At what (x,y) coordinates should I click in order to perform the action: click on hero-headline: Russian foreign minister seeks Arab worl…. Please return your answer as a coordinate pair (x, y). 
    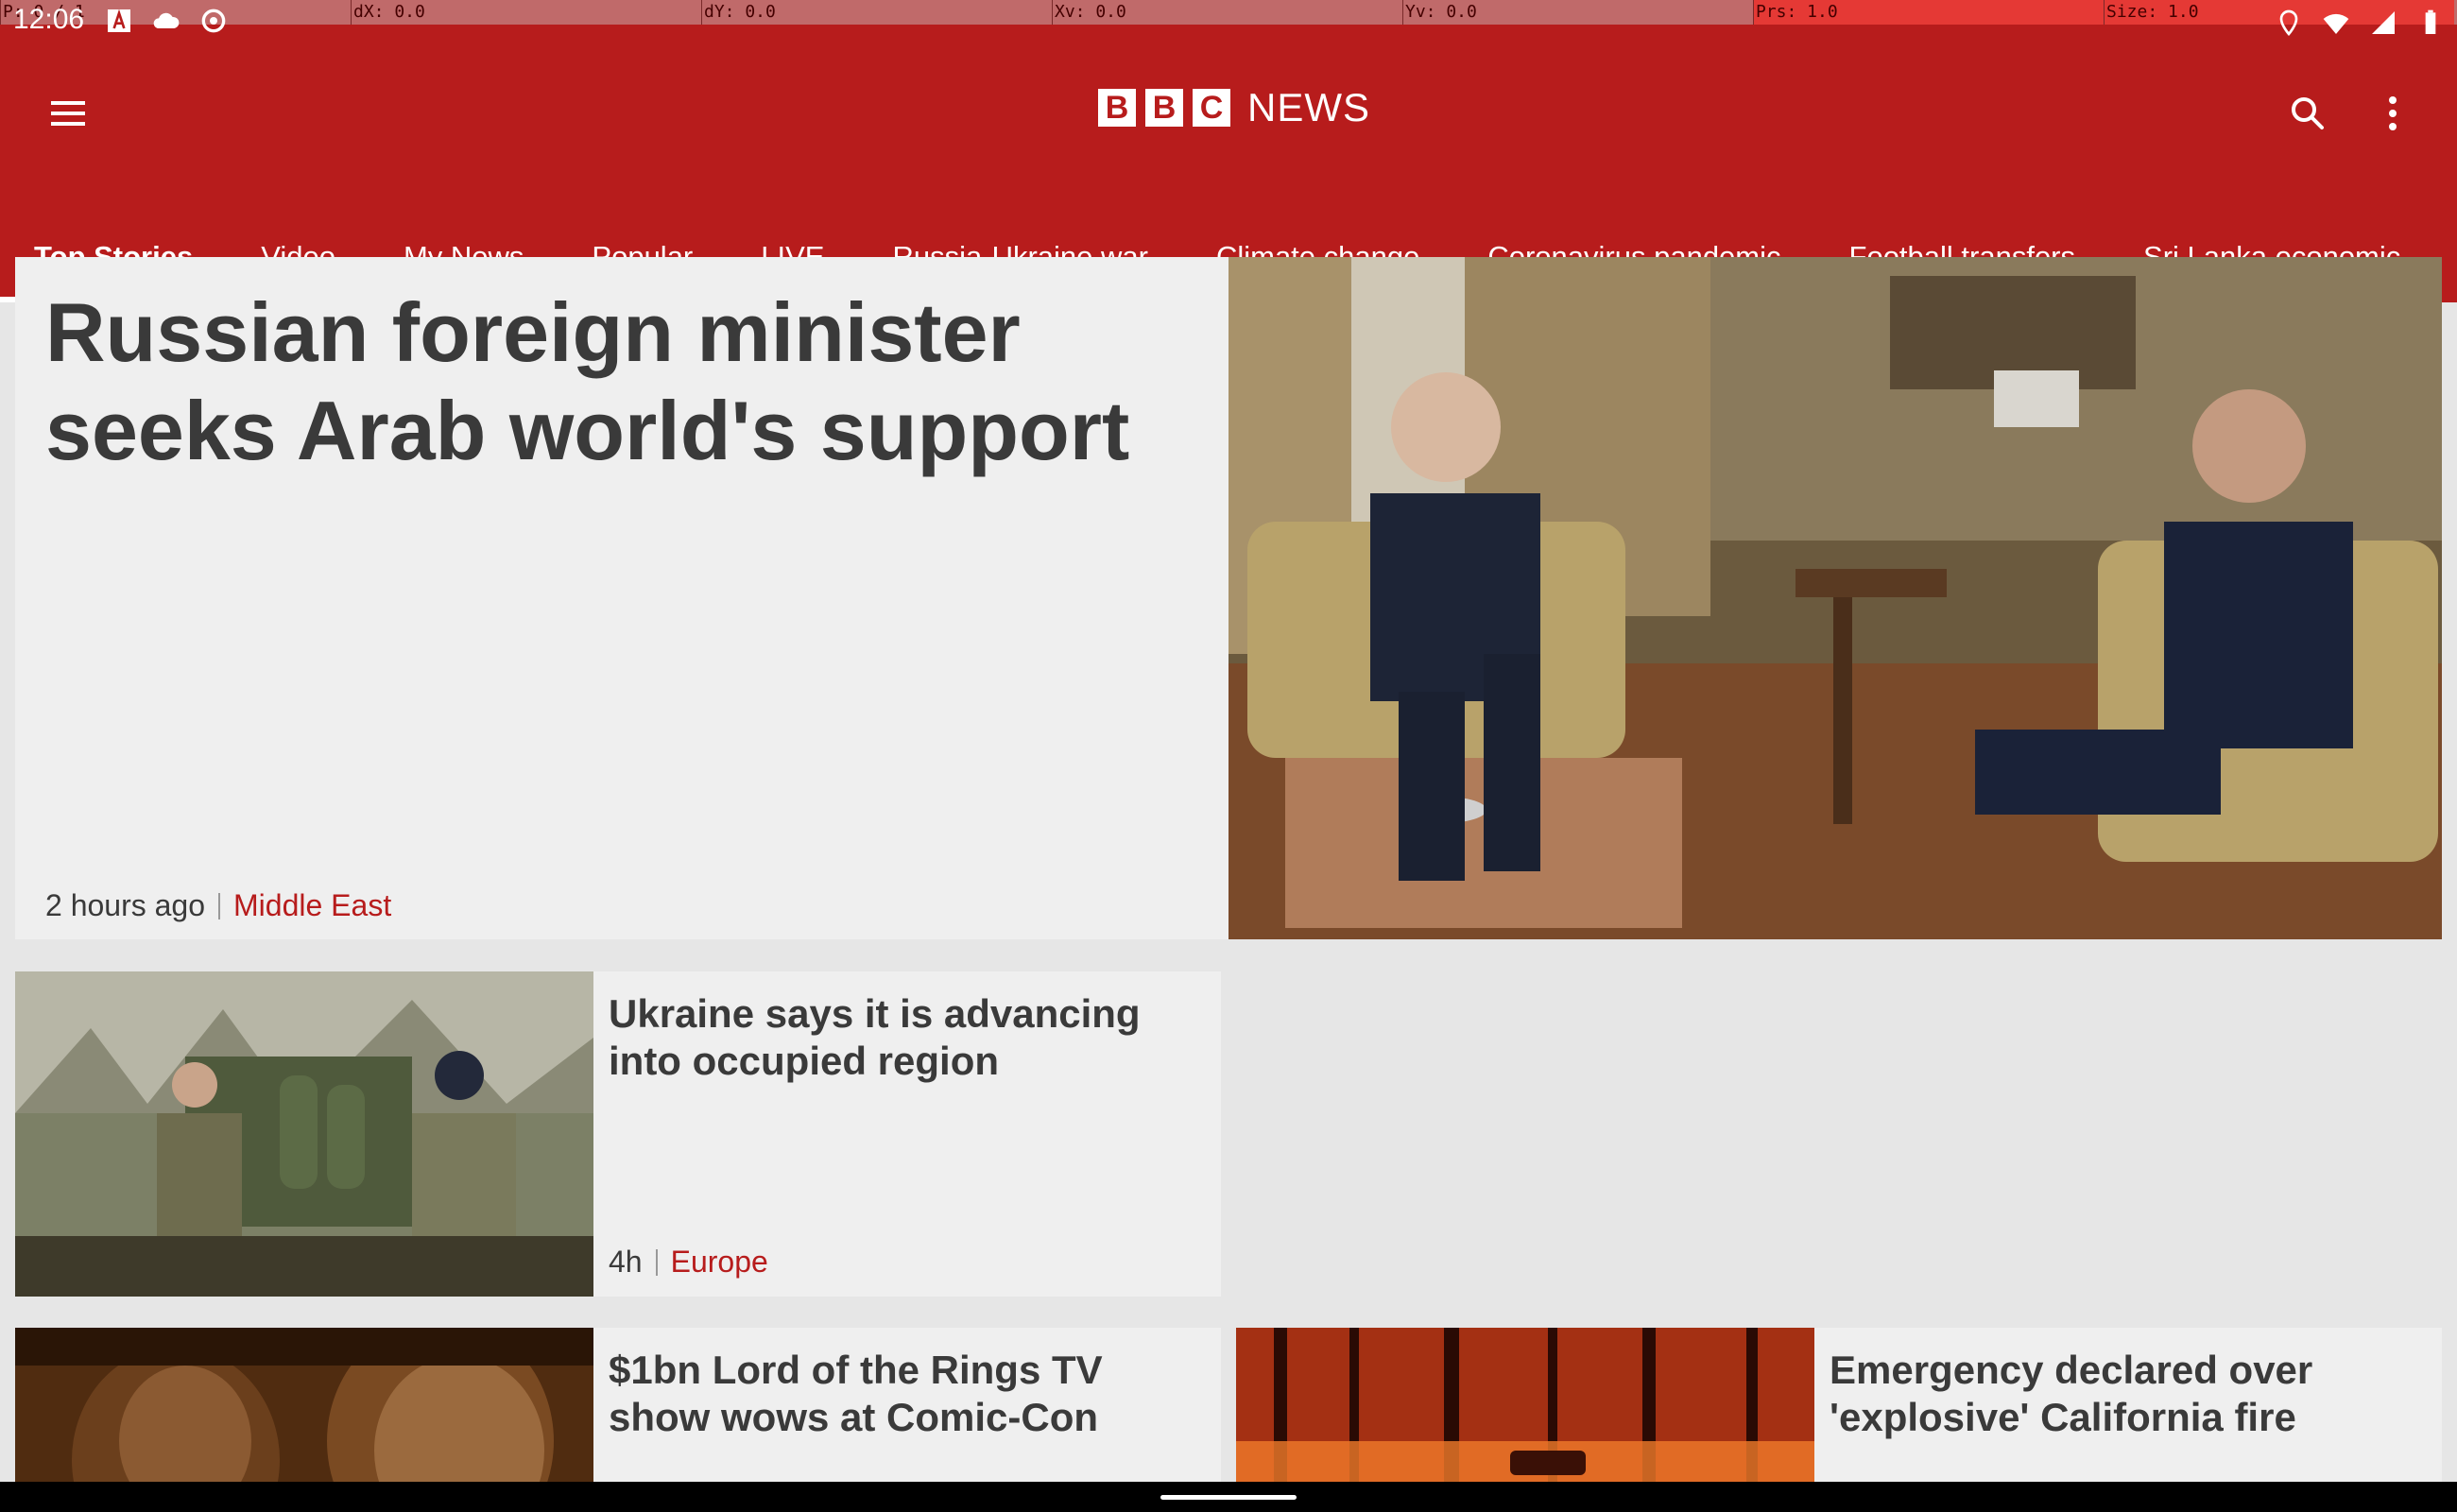
    Looking at the image, I should click on (640, 382).